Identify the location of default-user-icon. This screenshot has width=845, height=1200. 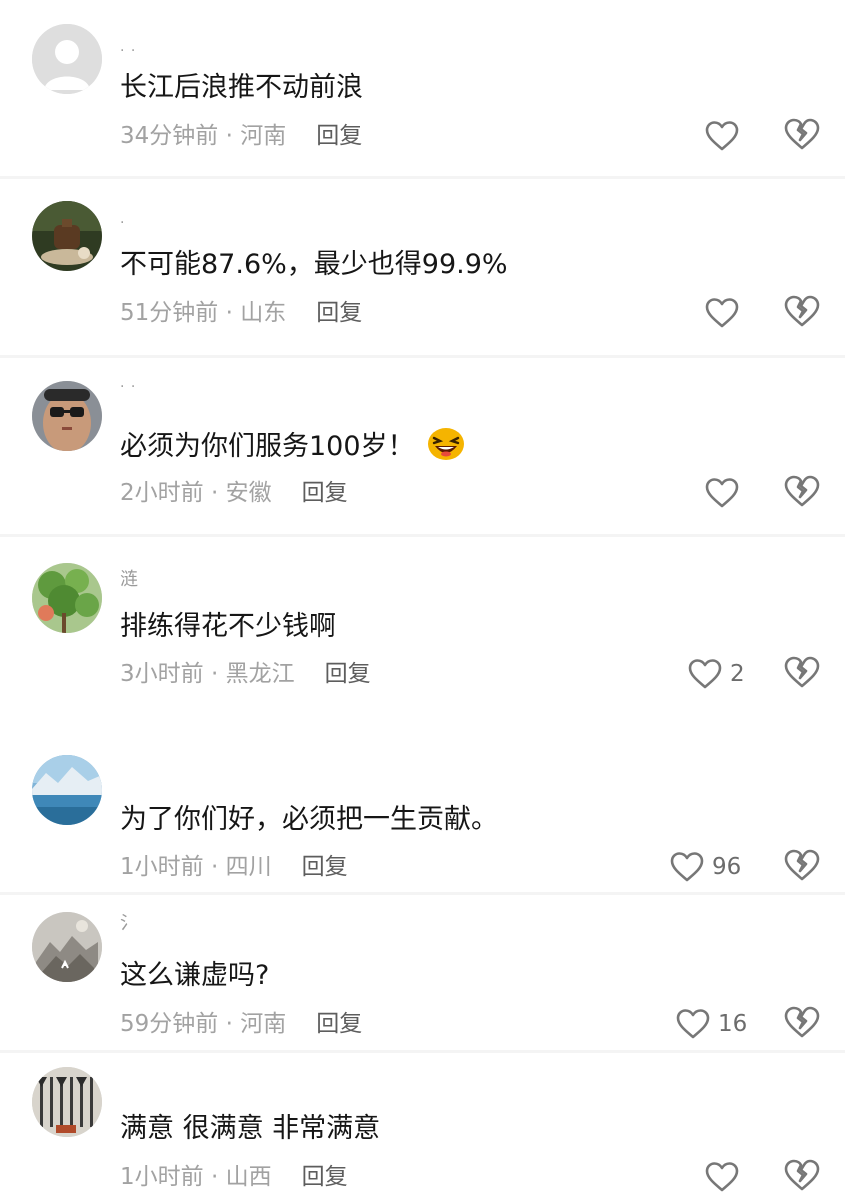
(67, 59).